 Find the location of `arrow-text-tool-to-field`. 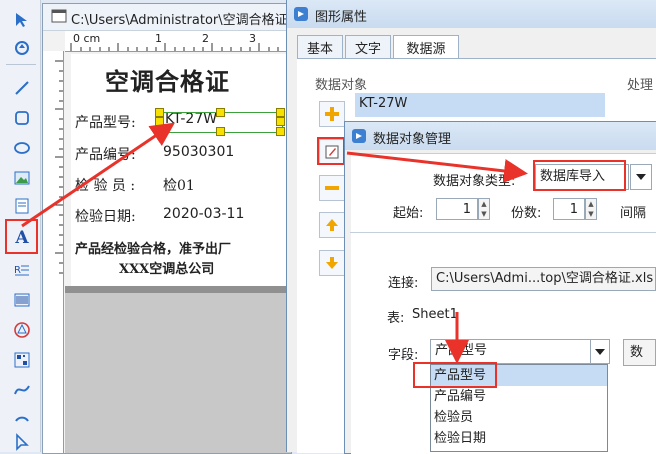

arrow-text-tool-to-field is located at coordinates (98, 175).